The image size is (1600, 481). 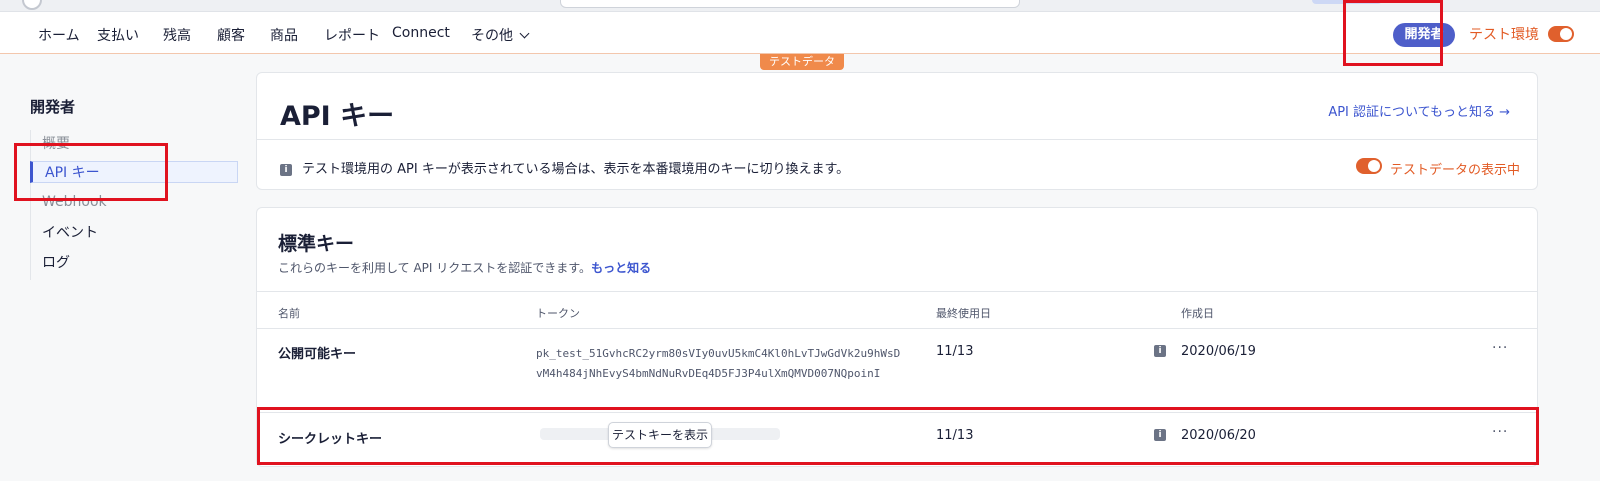 I want to click on column-header-last-used: 最終使用日, so click(x=963, y=313).